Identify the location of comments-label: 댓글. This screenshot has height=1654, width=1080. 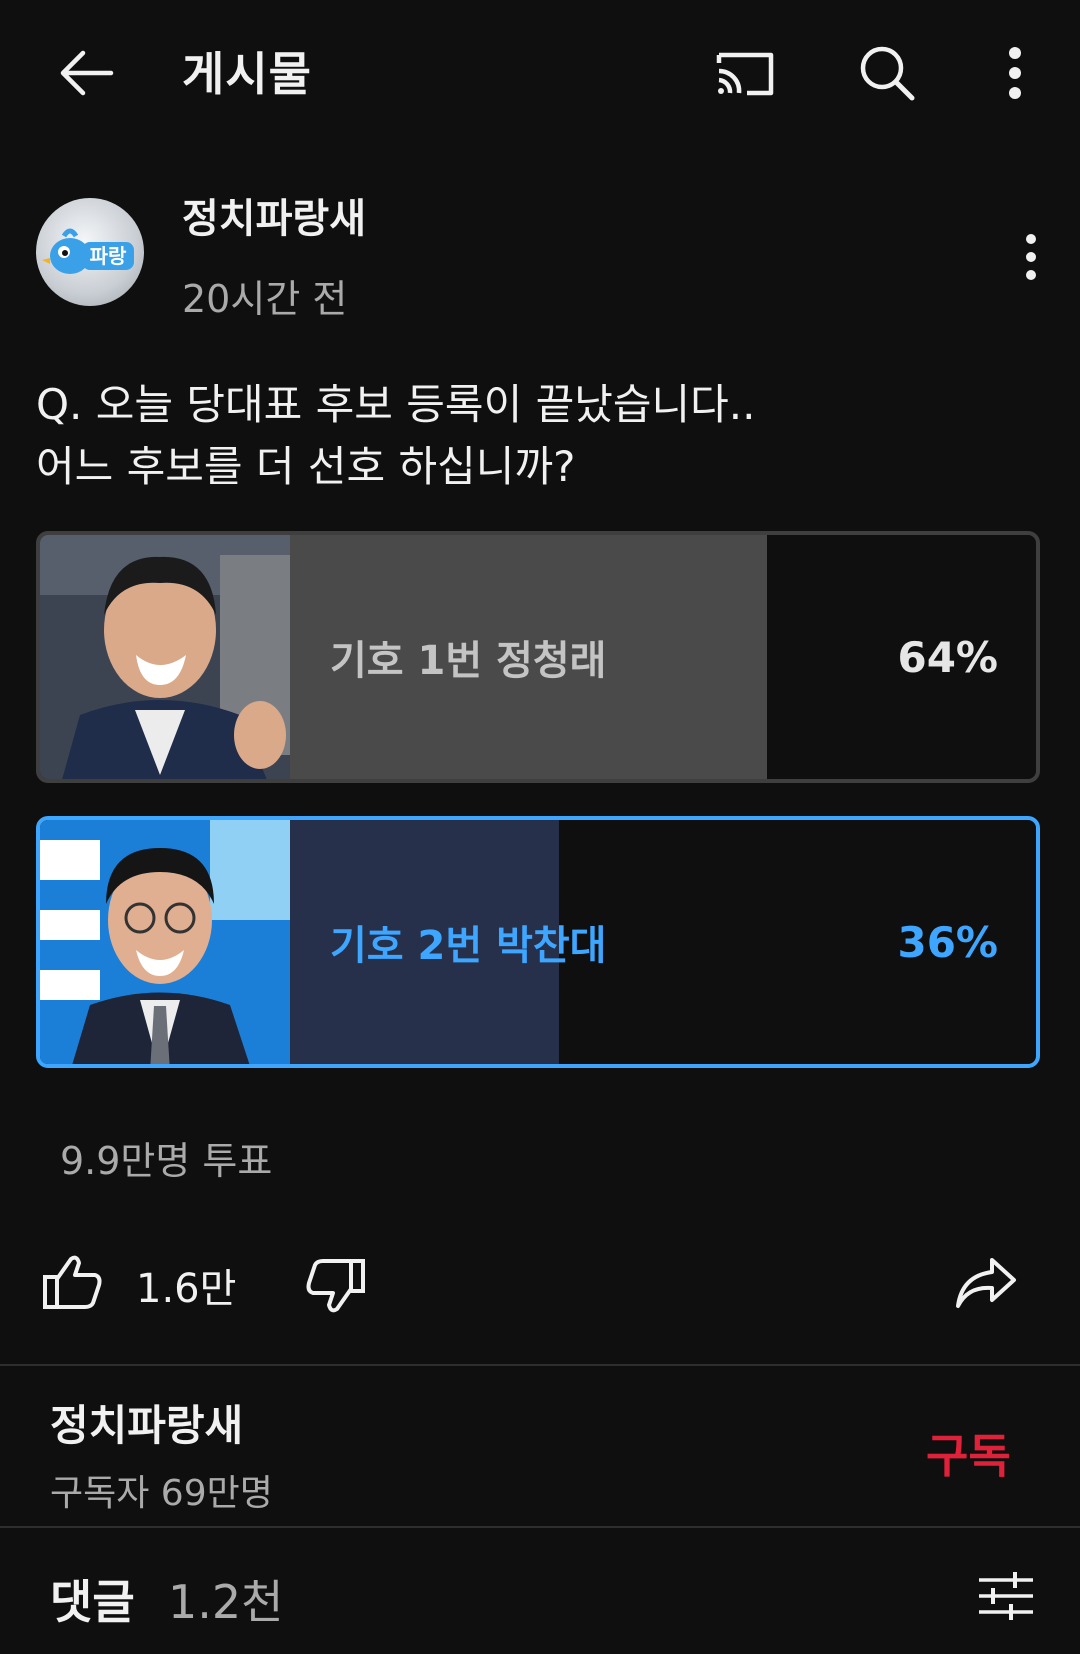
(92, 1599).